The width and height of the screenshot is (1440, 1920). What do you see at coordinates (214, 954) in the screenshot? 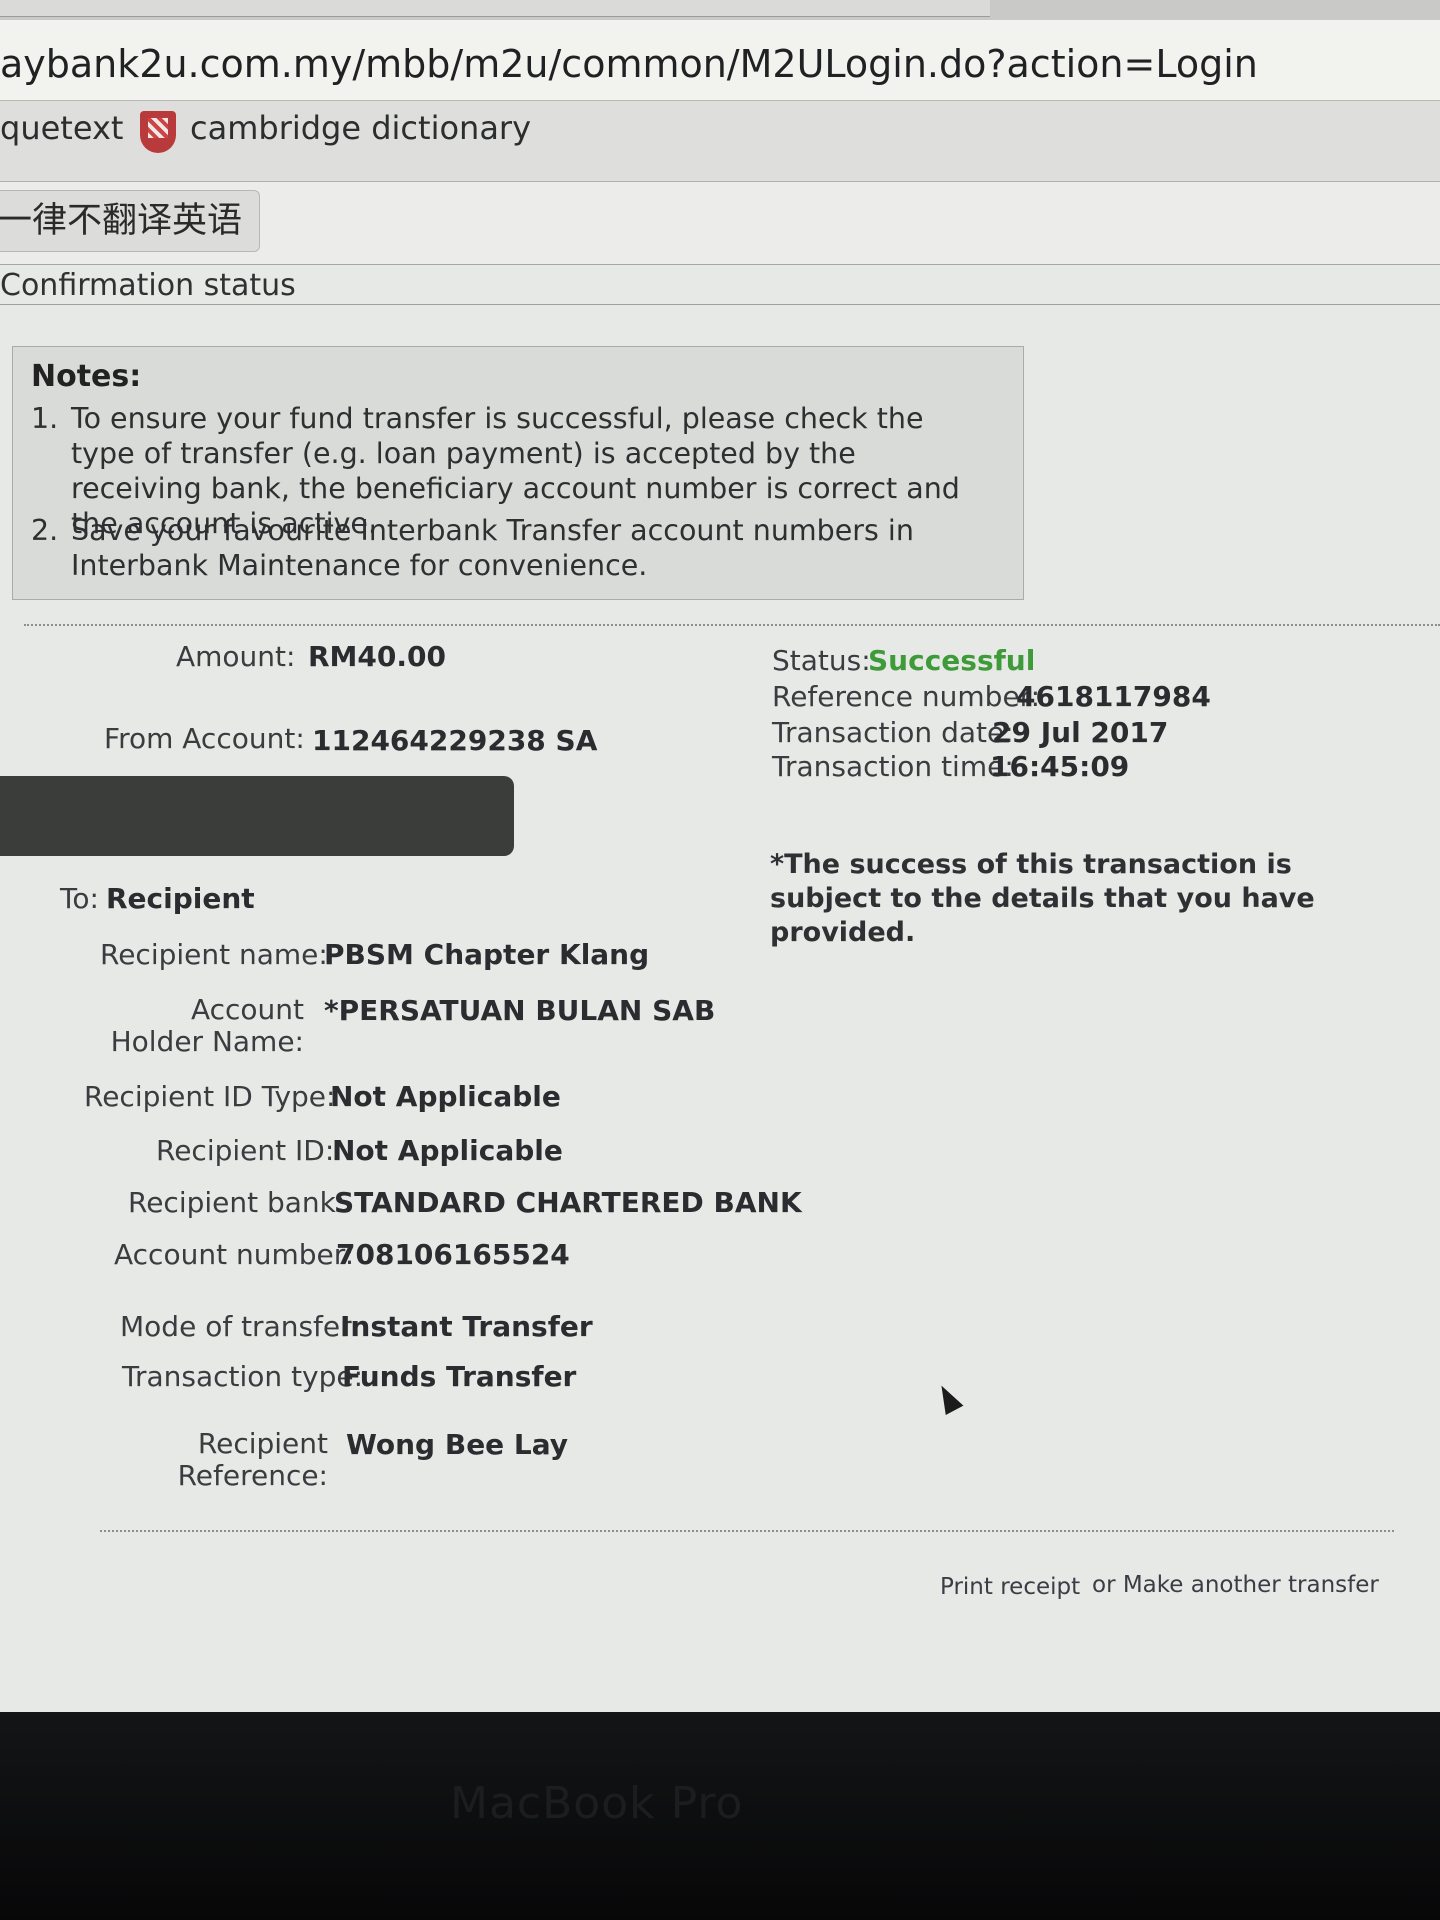
I see `recipient-name-label: Recipient name:` at bounding box center [214, 954].